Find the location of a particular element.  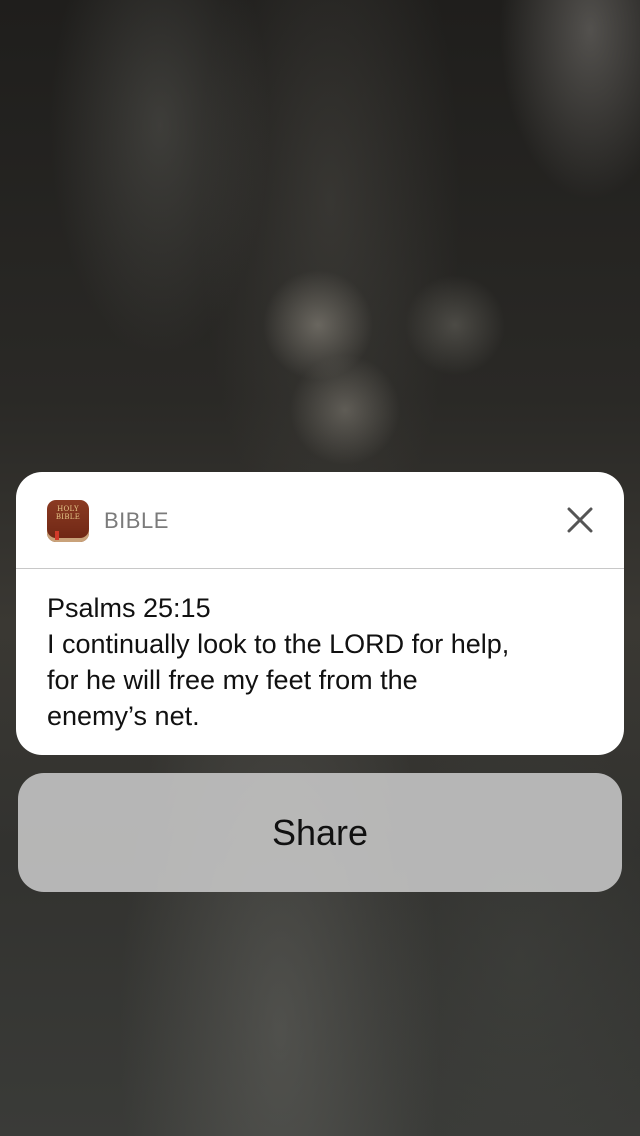

share-button: Share is located at coordinates (320, 832).